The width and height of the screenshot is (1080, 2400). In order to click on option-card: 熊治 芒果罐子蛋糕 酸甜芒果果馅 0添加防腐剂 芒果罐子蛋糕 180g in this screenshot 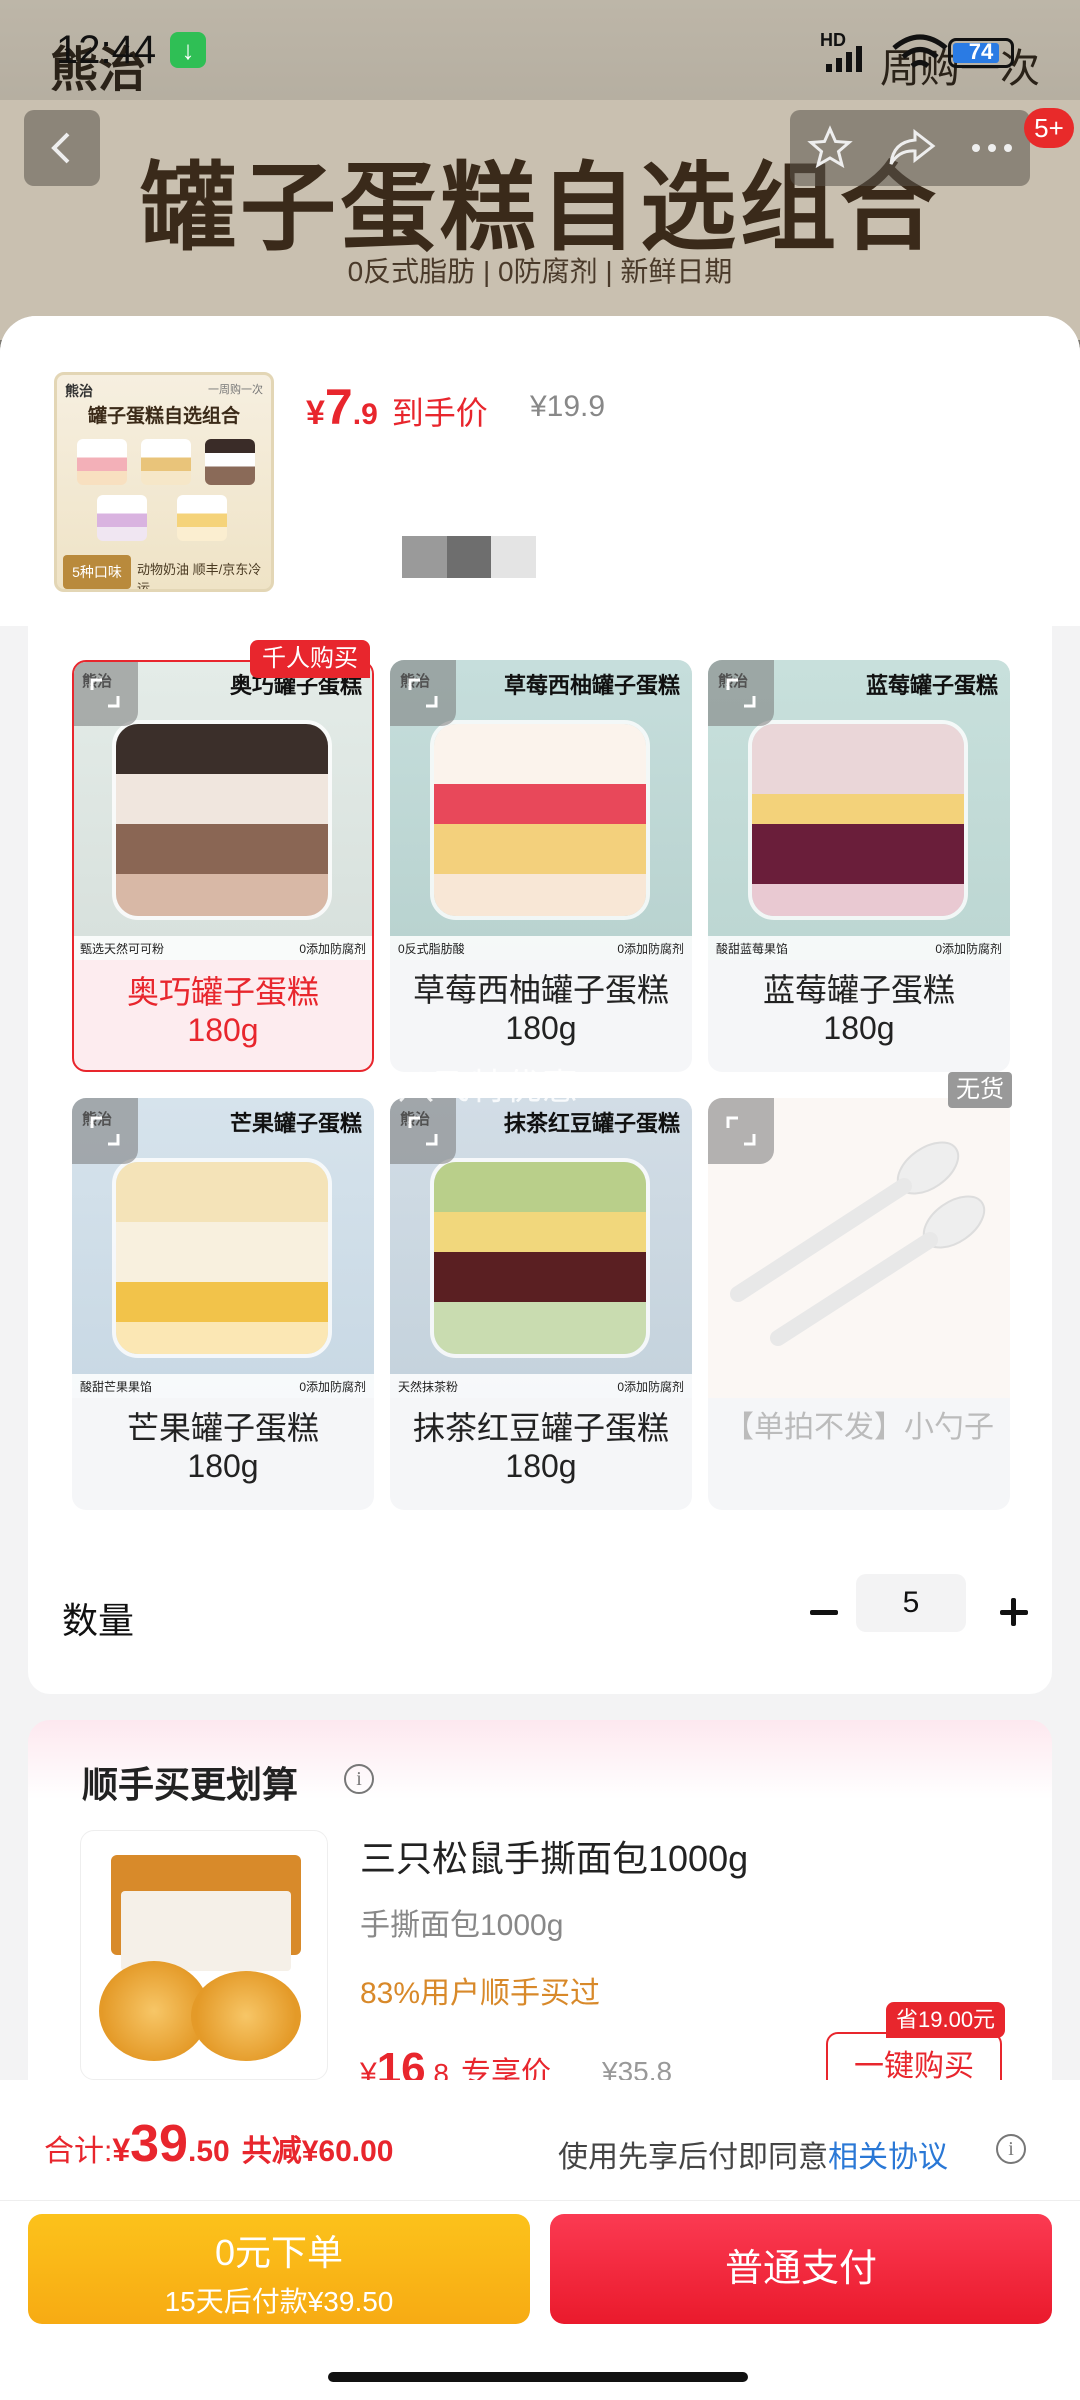, I will do `click(223, 1304)`.